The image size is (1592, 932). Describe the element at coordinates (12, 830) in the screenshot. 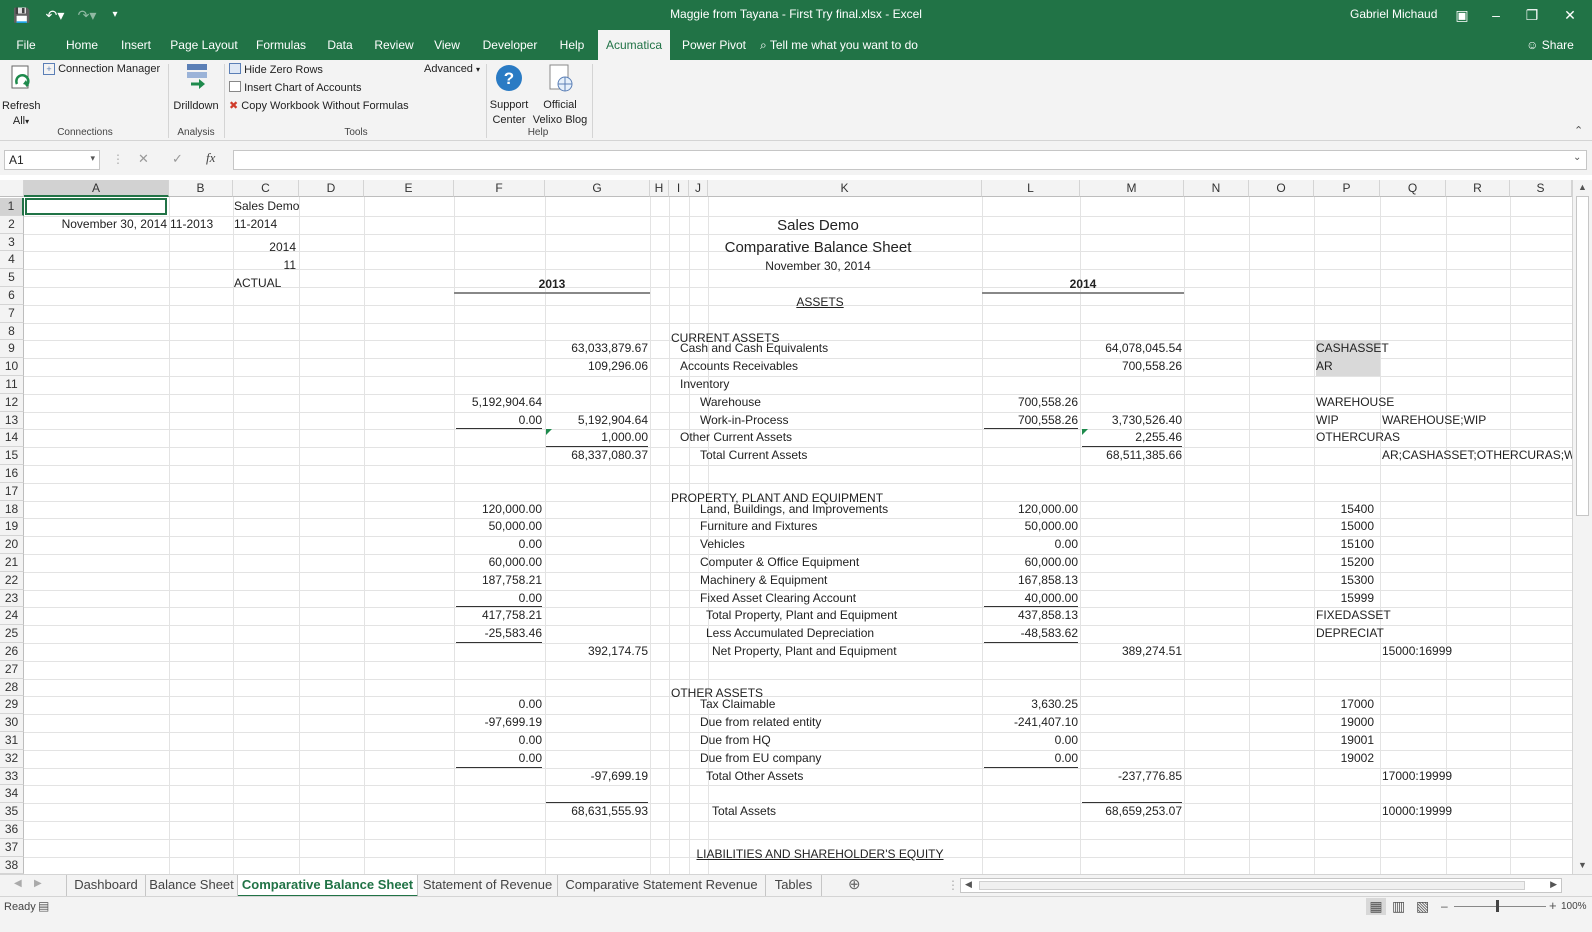

I see `row-header: 36` at that location.